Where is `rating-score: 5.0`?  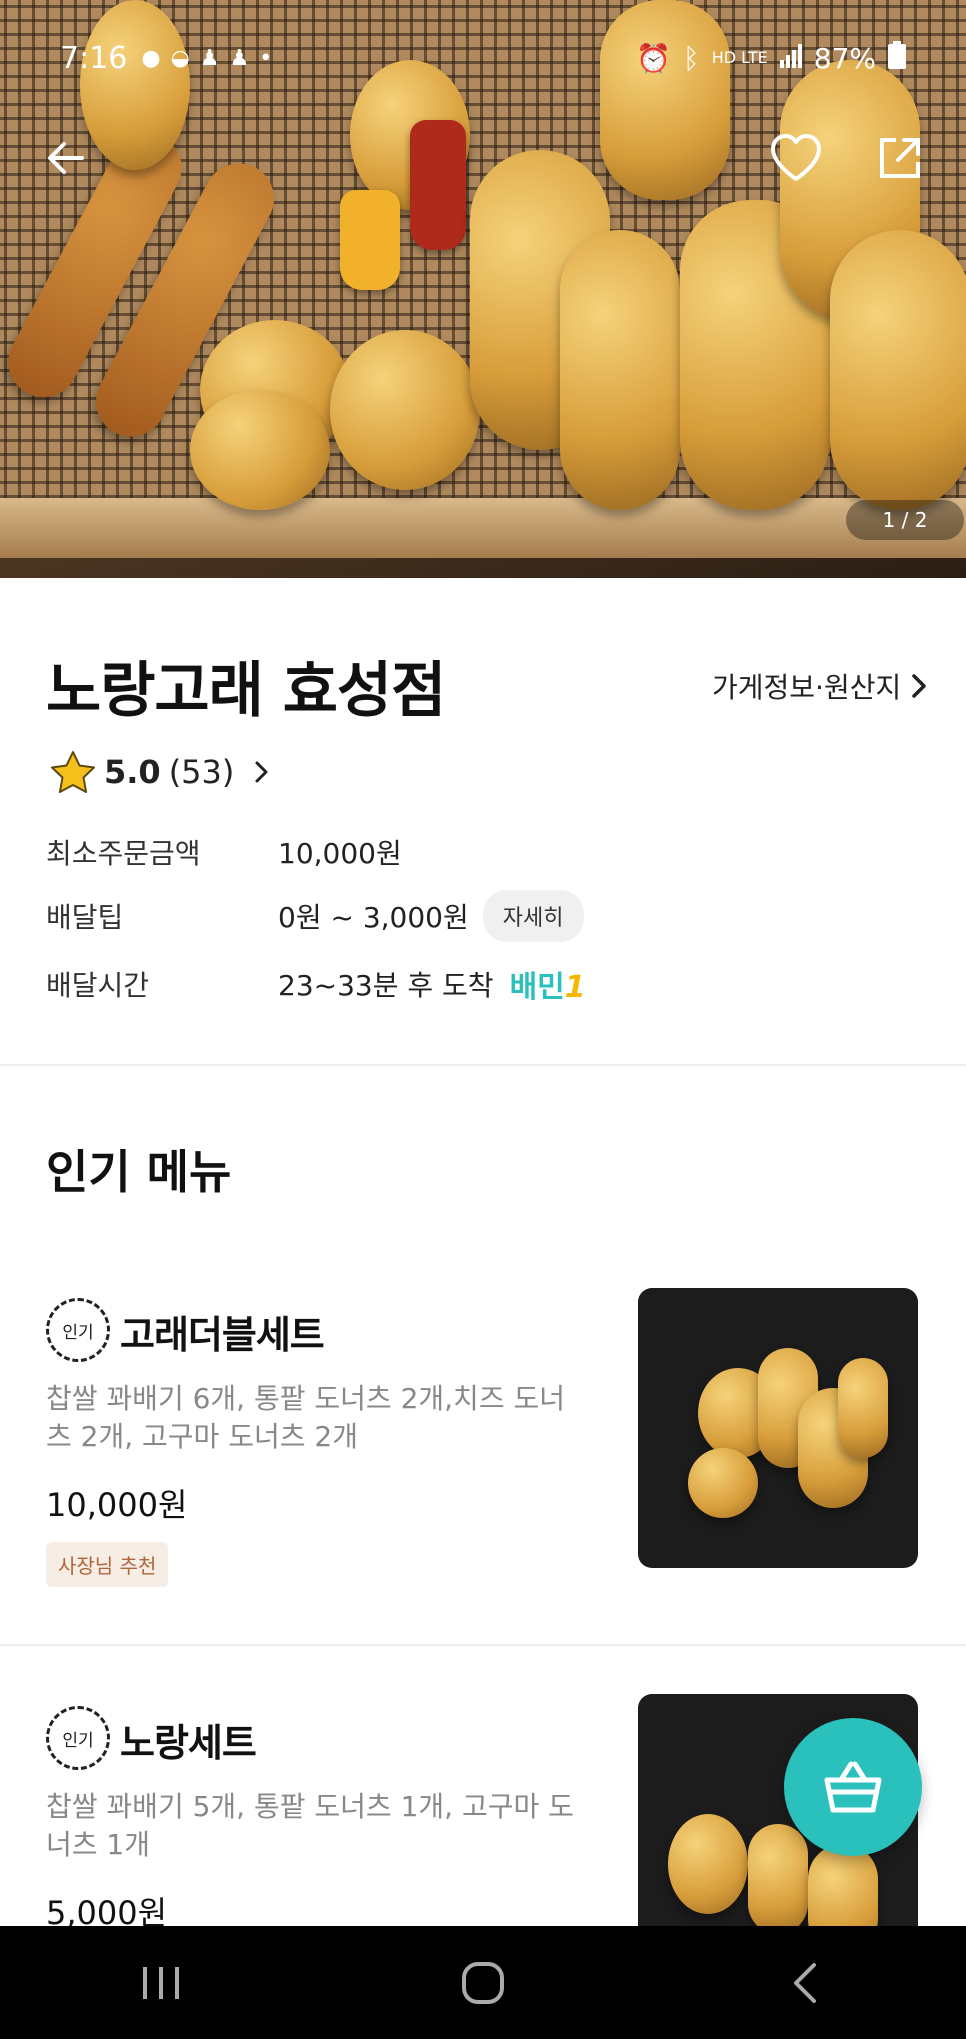 rating-score: 5.0 is located at coordinates (132, 772).